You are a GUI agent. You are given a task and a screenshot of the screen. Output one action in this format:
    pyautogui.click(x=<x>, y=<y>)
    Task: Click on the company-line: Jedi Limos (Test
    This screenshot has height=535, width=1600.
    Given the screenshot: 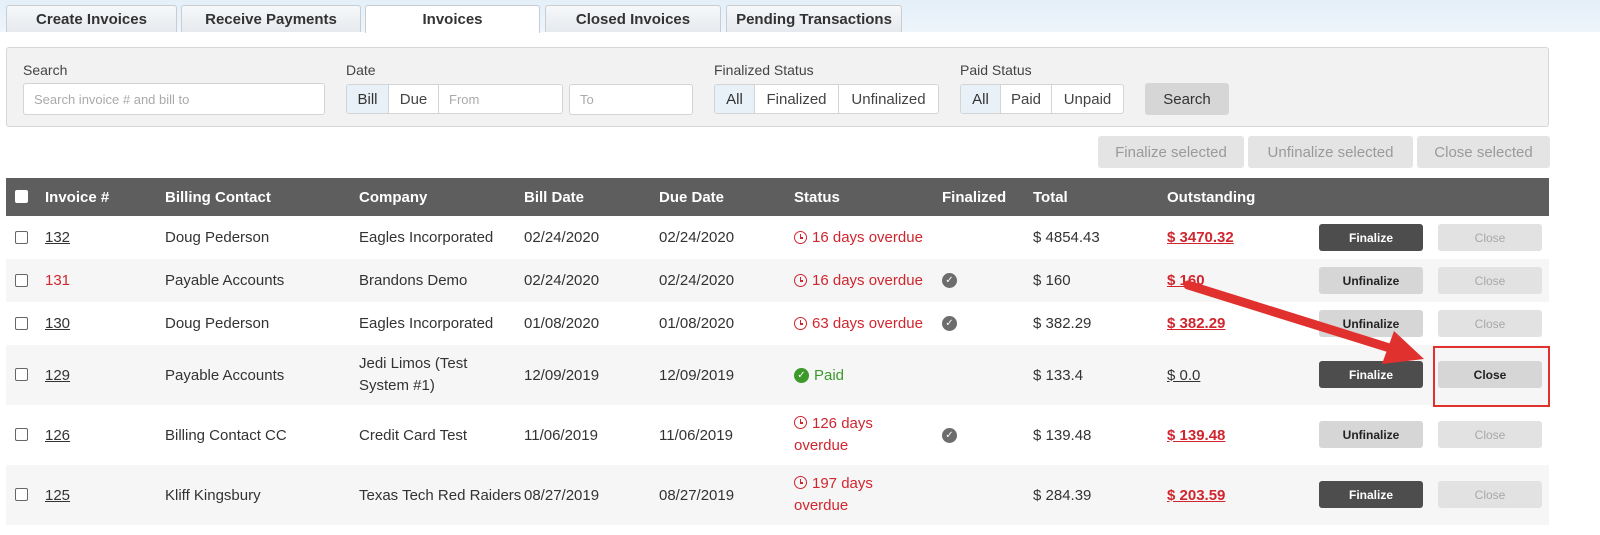 What is the action you would take?
    pyautogui.click(x=413, y=363)
    